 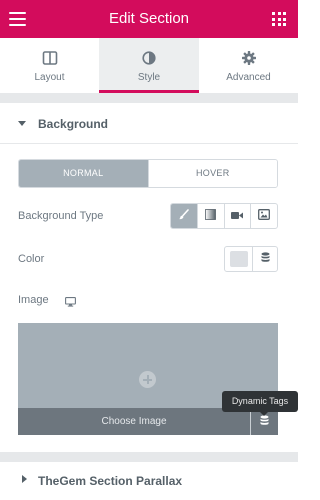 I want to click on layout-icon, so click(x=49, y=60).